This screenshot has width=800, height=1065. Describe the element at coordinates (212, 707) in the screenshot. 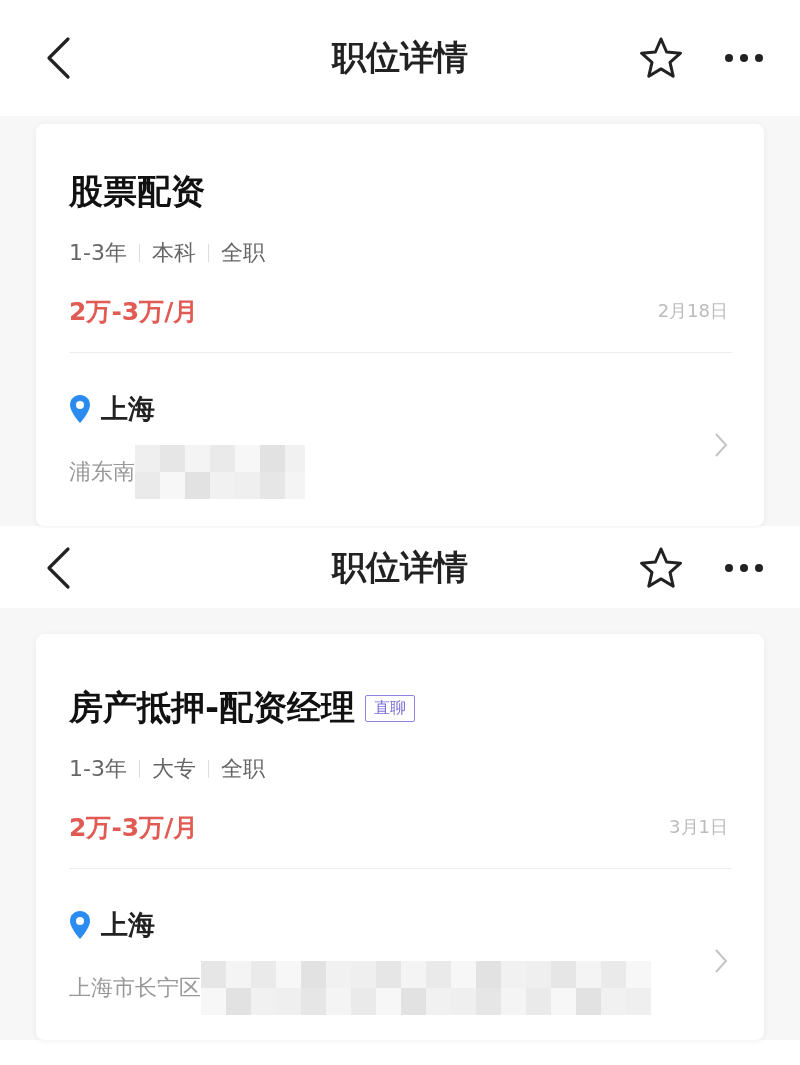

I see `job-title: 房产抵押-配资经理` at that location.